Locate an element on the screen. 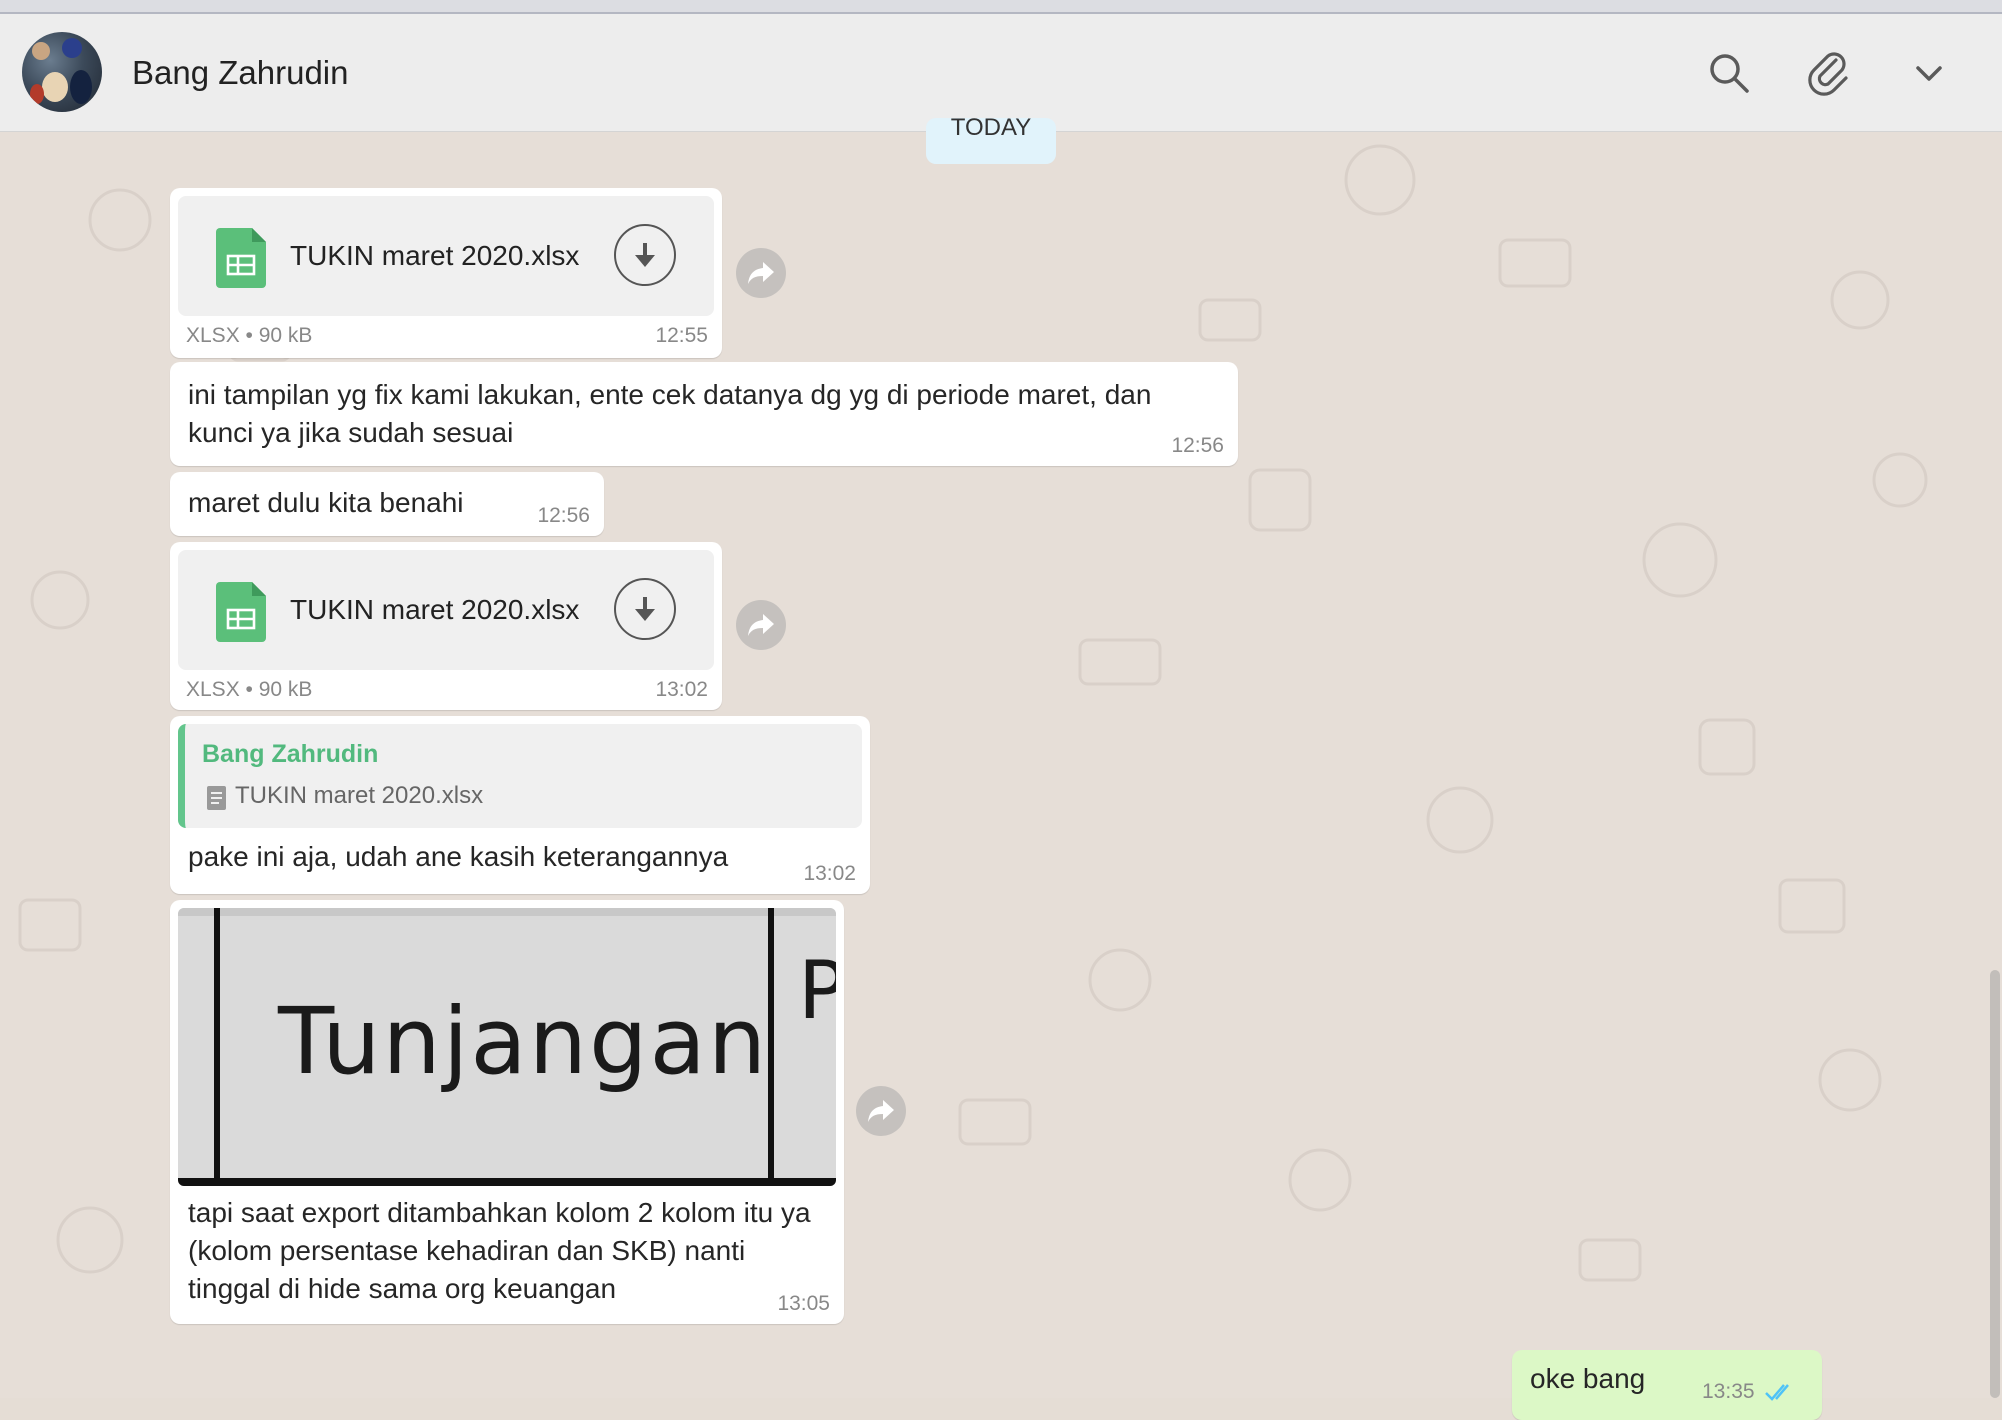 This screenshot has width=2002, height=1420. date-divider: TODAY is located at coordinates (991, 141).